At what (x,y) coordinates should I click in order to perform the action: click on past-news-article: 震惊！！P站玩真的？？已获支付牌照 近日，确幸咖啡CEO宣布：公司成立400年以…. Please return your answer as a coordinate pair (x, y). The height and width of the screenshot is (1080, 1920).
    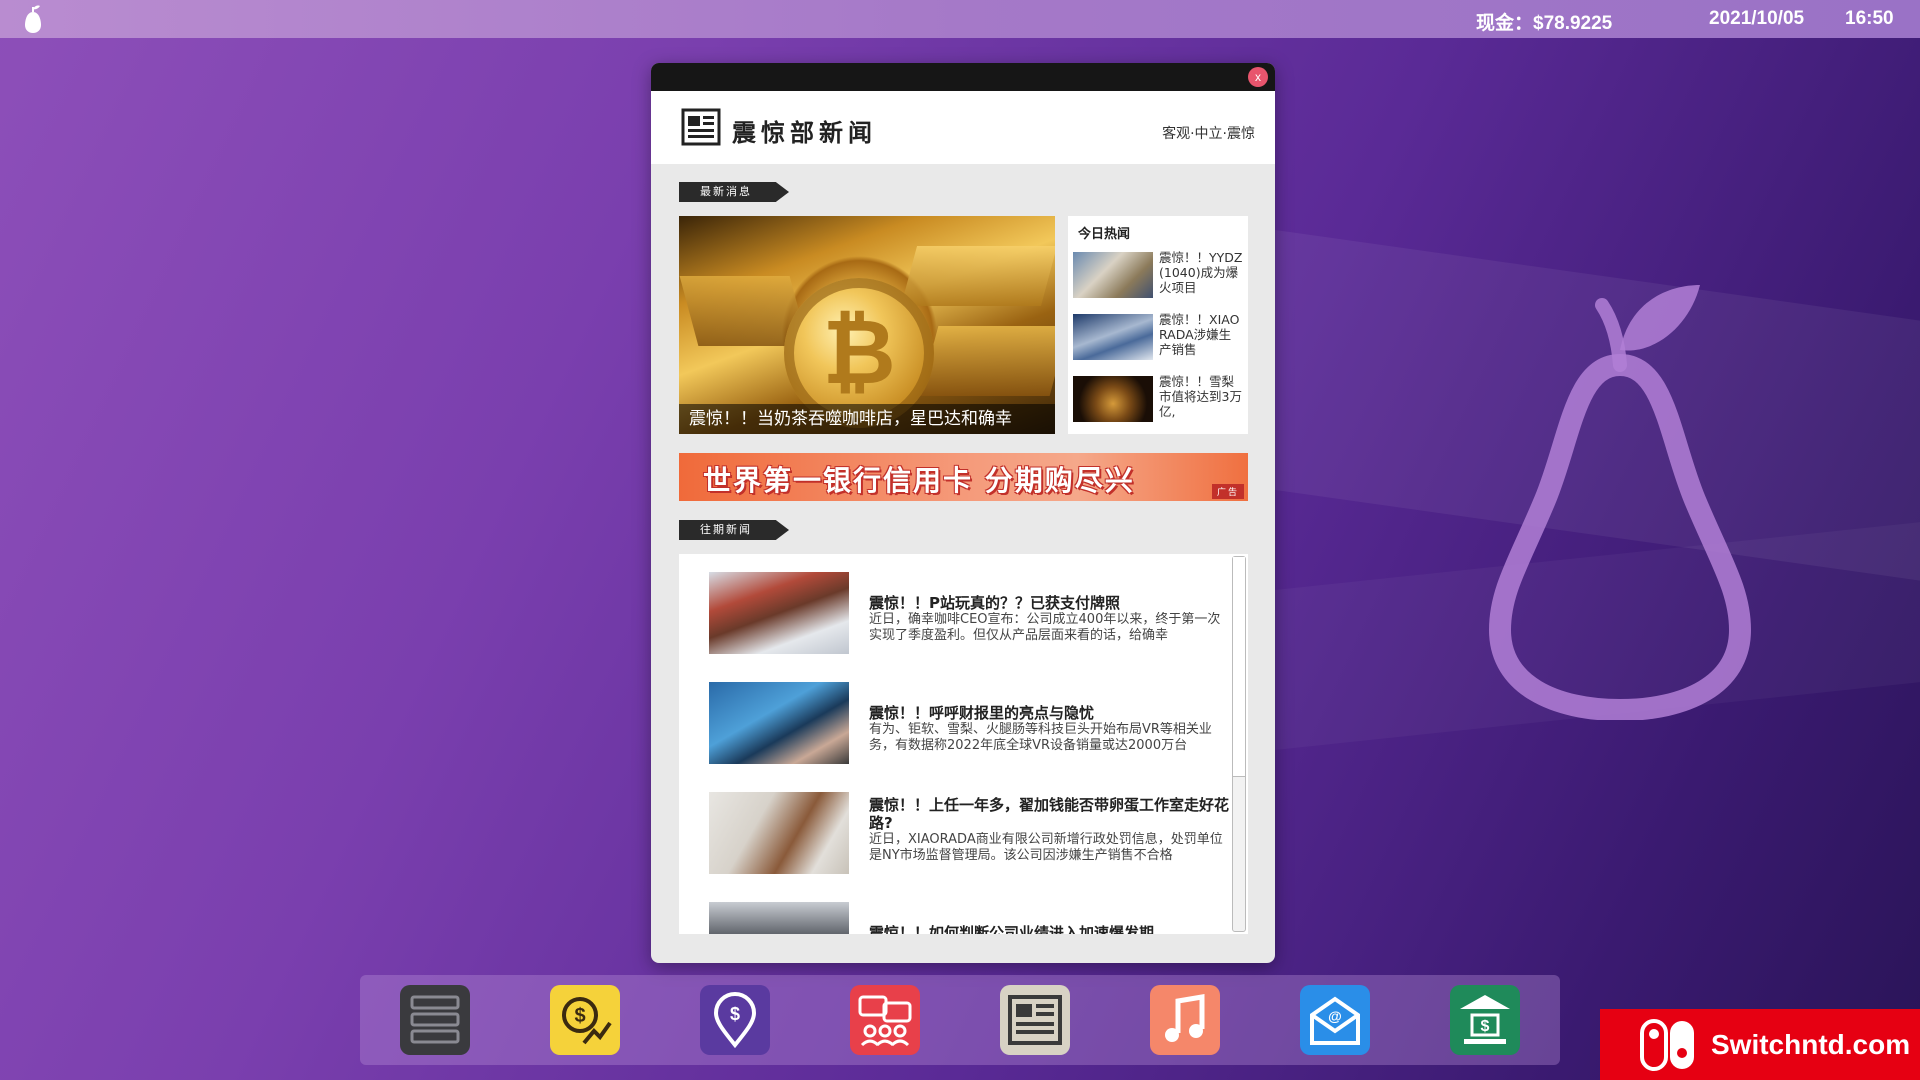
    Looking at the image, I should click on (964, 614).